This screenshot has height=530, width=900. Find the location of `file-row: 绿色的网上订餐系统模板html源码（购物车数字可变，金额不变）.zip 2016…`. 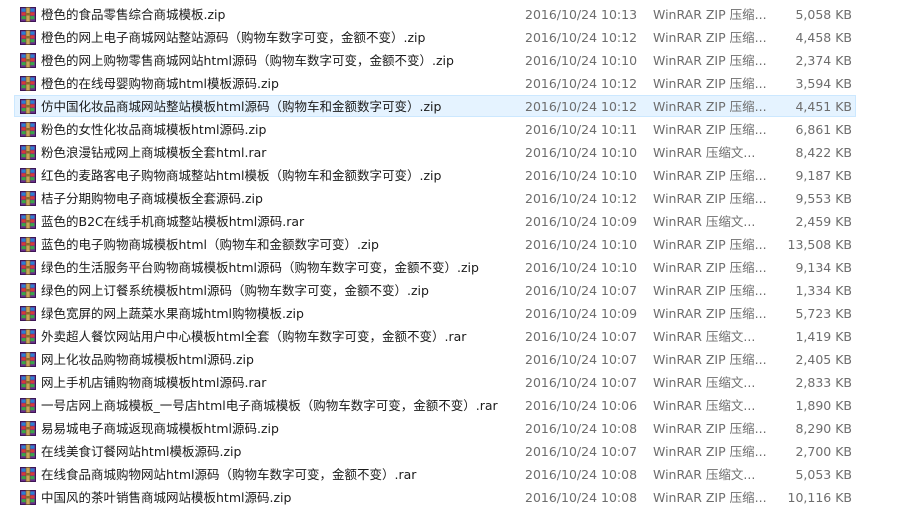

file-row: 绿色的网上订餐系统模板html源码（购物车数字可变，金额不变）.zip 2016… is located at coordinates (450, 290).